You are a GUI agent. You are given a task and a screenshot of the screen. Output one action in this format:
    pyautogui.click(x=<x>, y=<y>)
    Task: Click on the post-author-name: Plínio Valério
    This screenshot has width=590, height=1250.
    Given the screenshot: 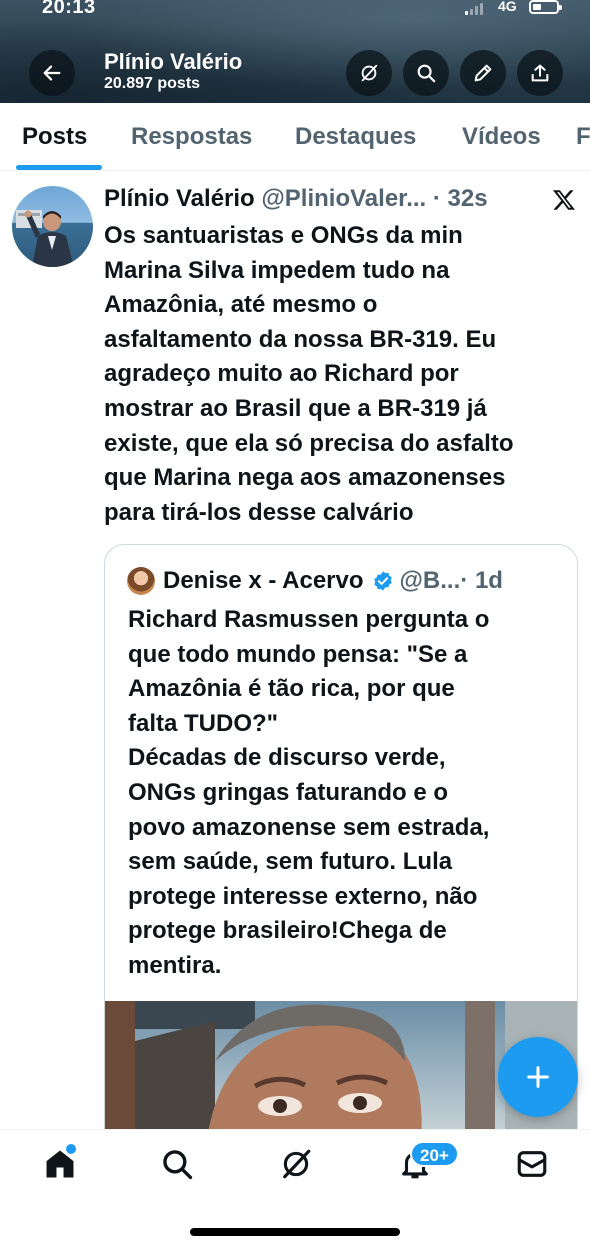 What is the action you would take?
    pyautogui.click(x=179, y=198)
    